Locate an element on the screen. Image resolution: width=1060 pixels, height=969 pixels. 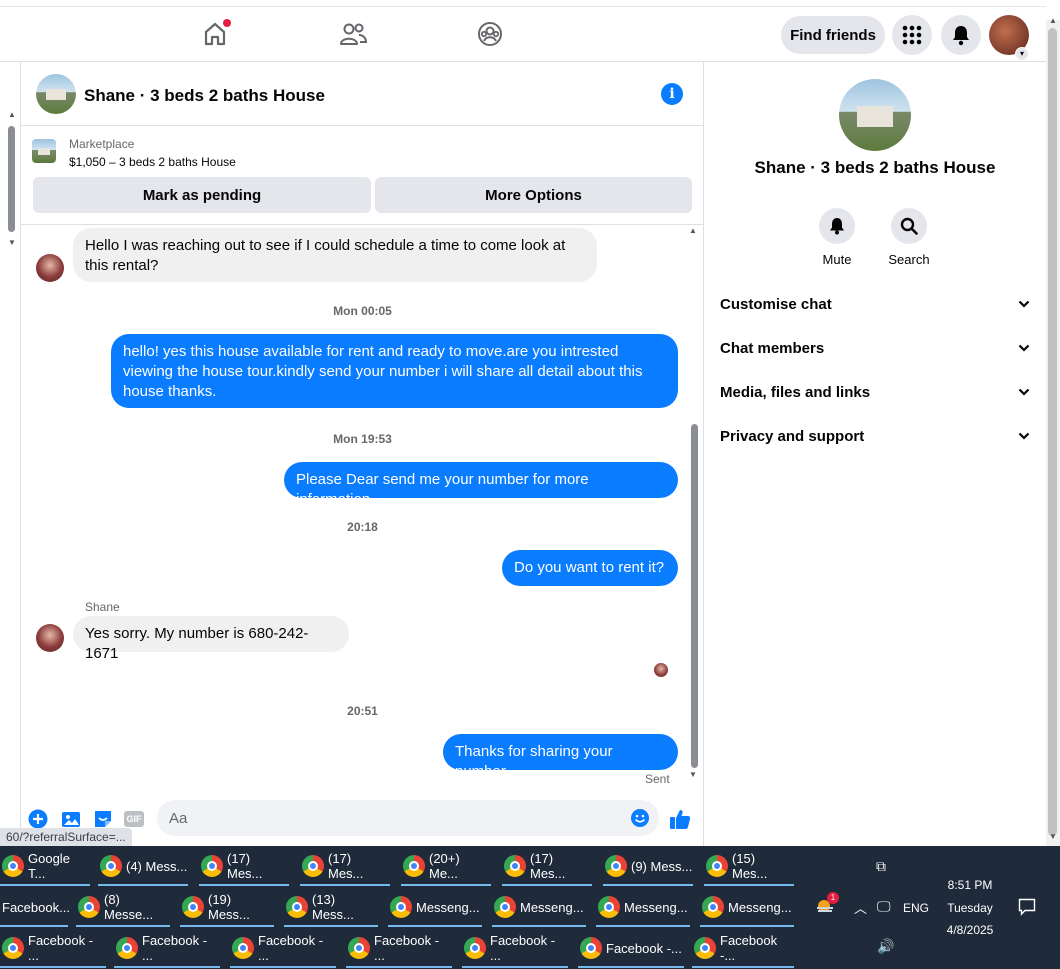
weather-badge: 1 is located at coordinates (833, 898).